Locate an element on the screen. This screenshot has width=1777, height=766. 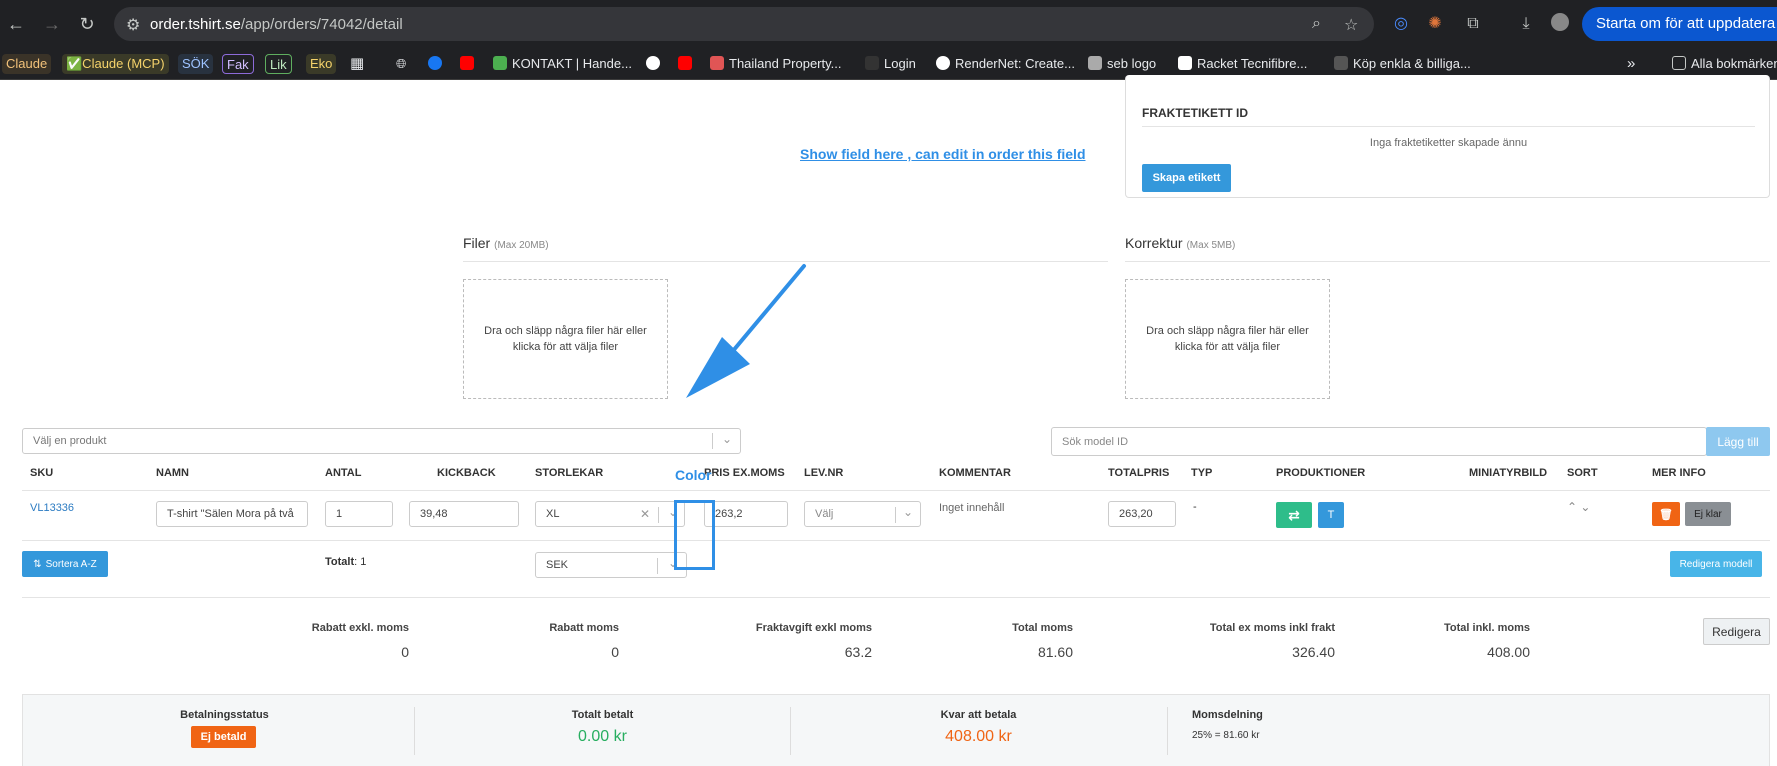
more-bookmarks-icon: » is located at coordinates (1631, 64).